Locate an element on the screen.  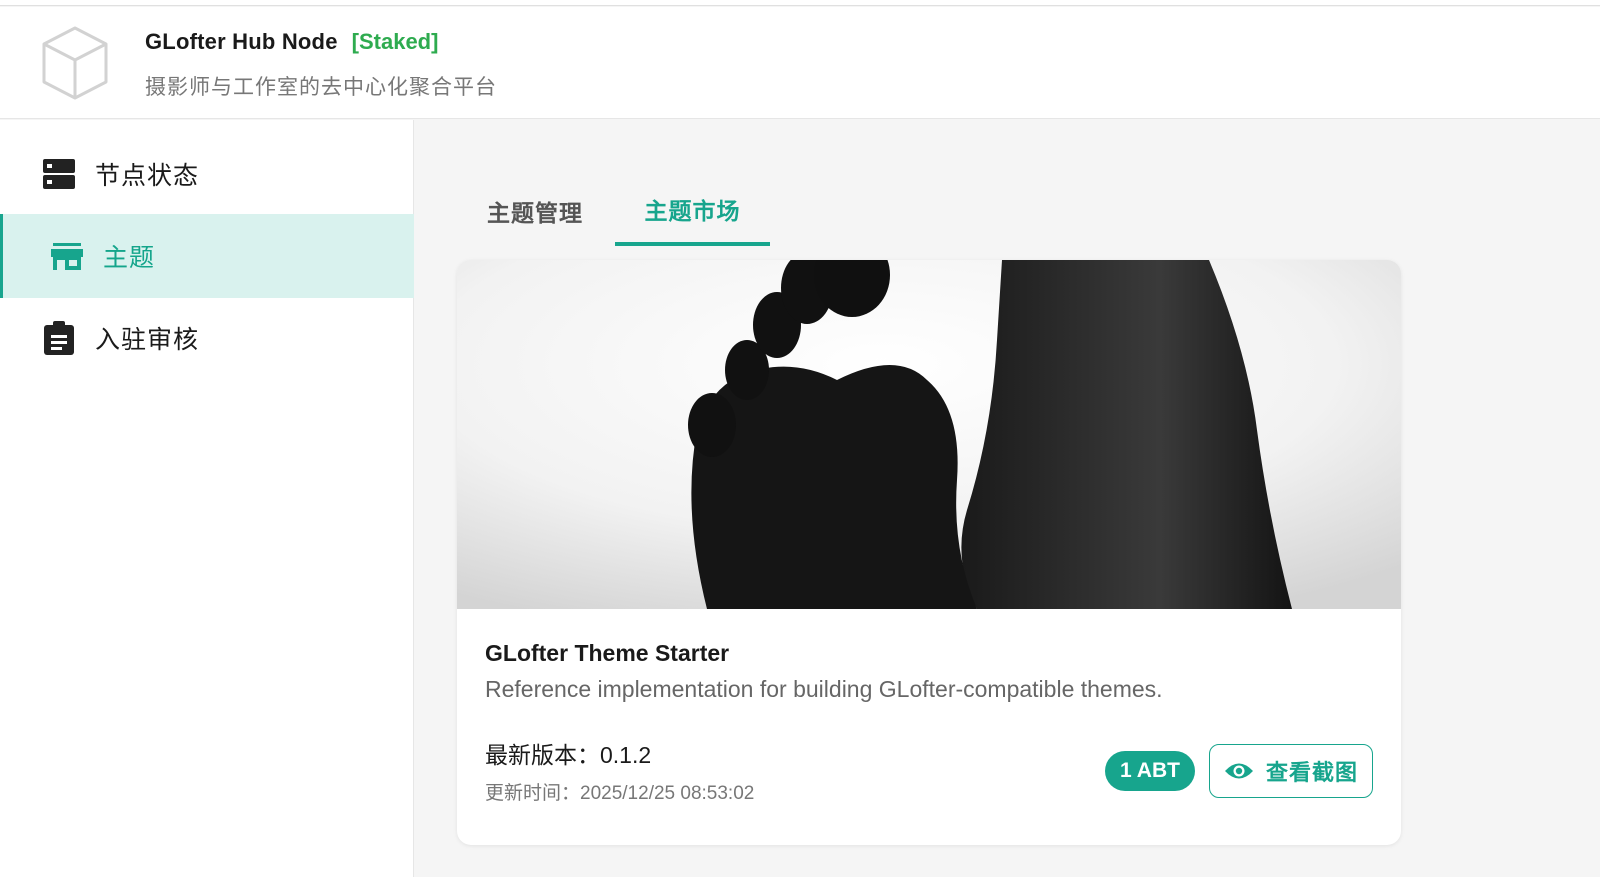
tab-theme-market: 主题市场 is located at coordinates (692, 211).